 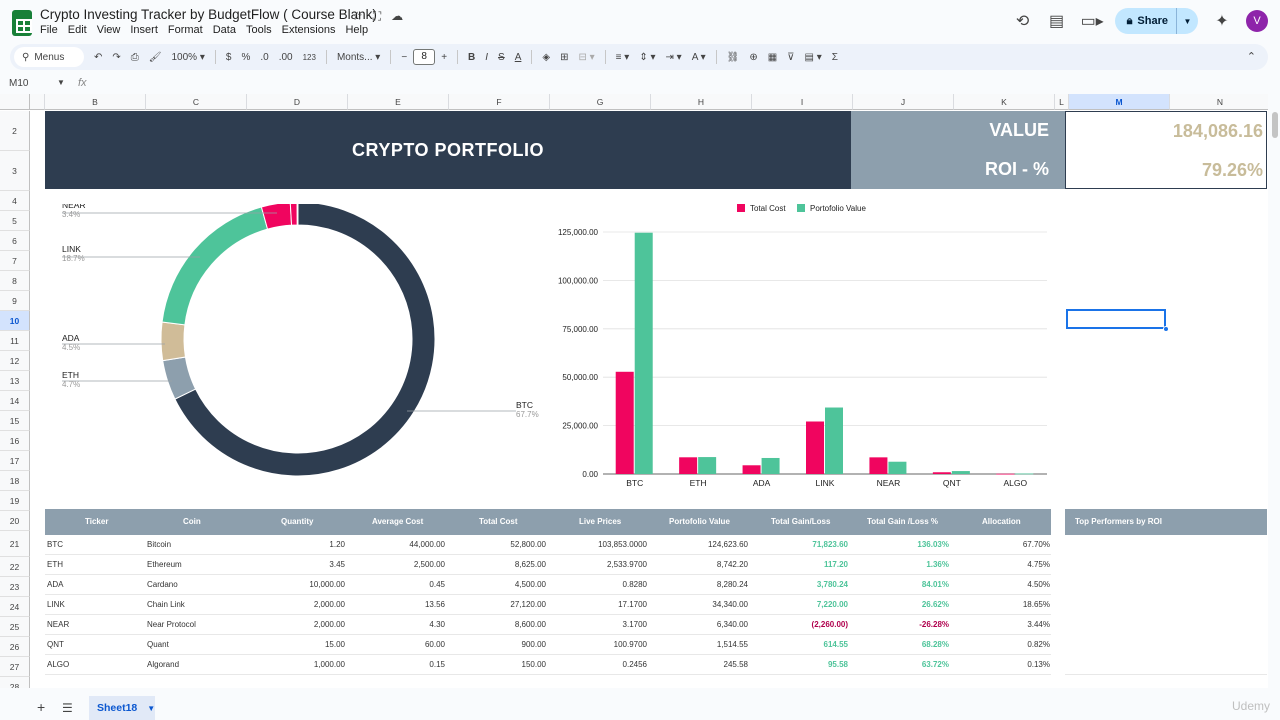 I want to click on column-header-l: L, so click(x=1062, y=102).